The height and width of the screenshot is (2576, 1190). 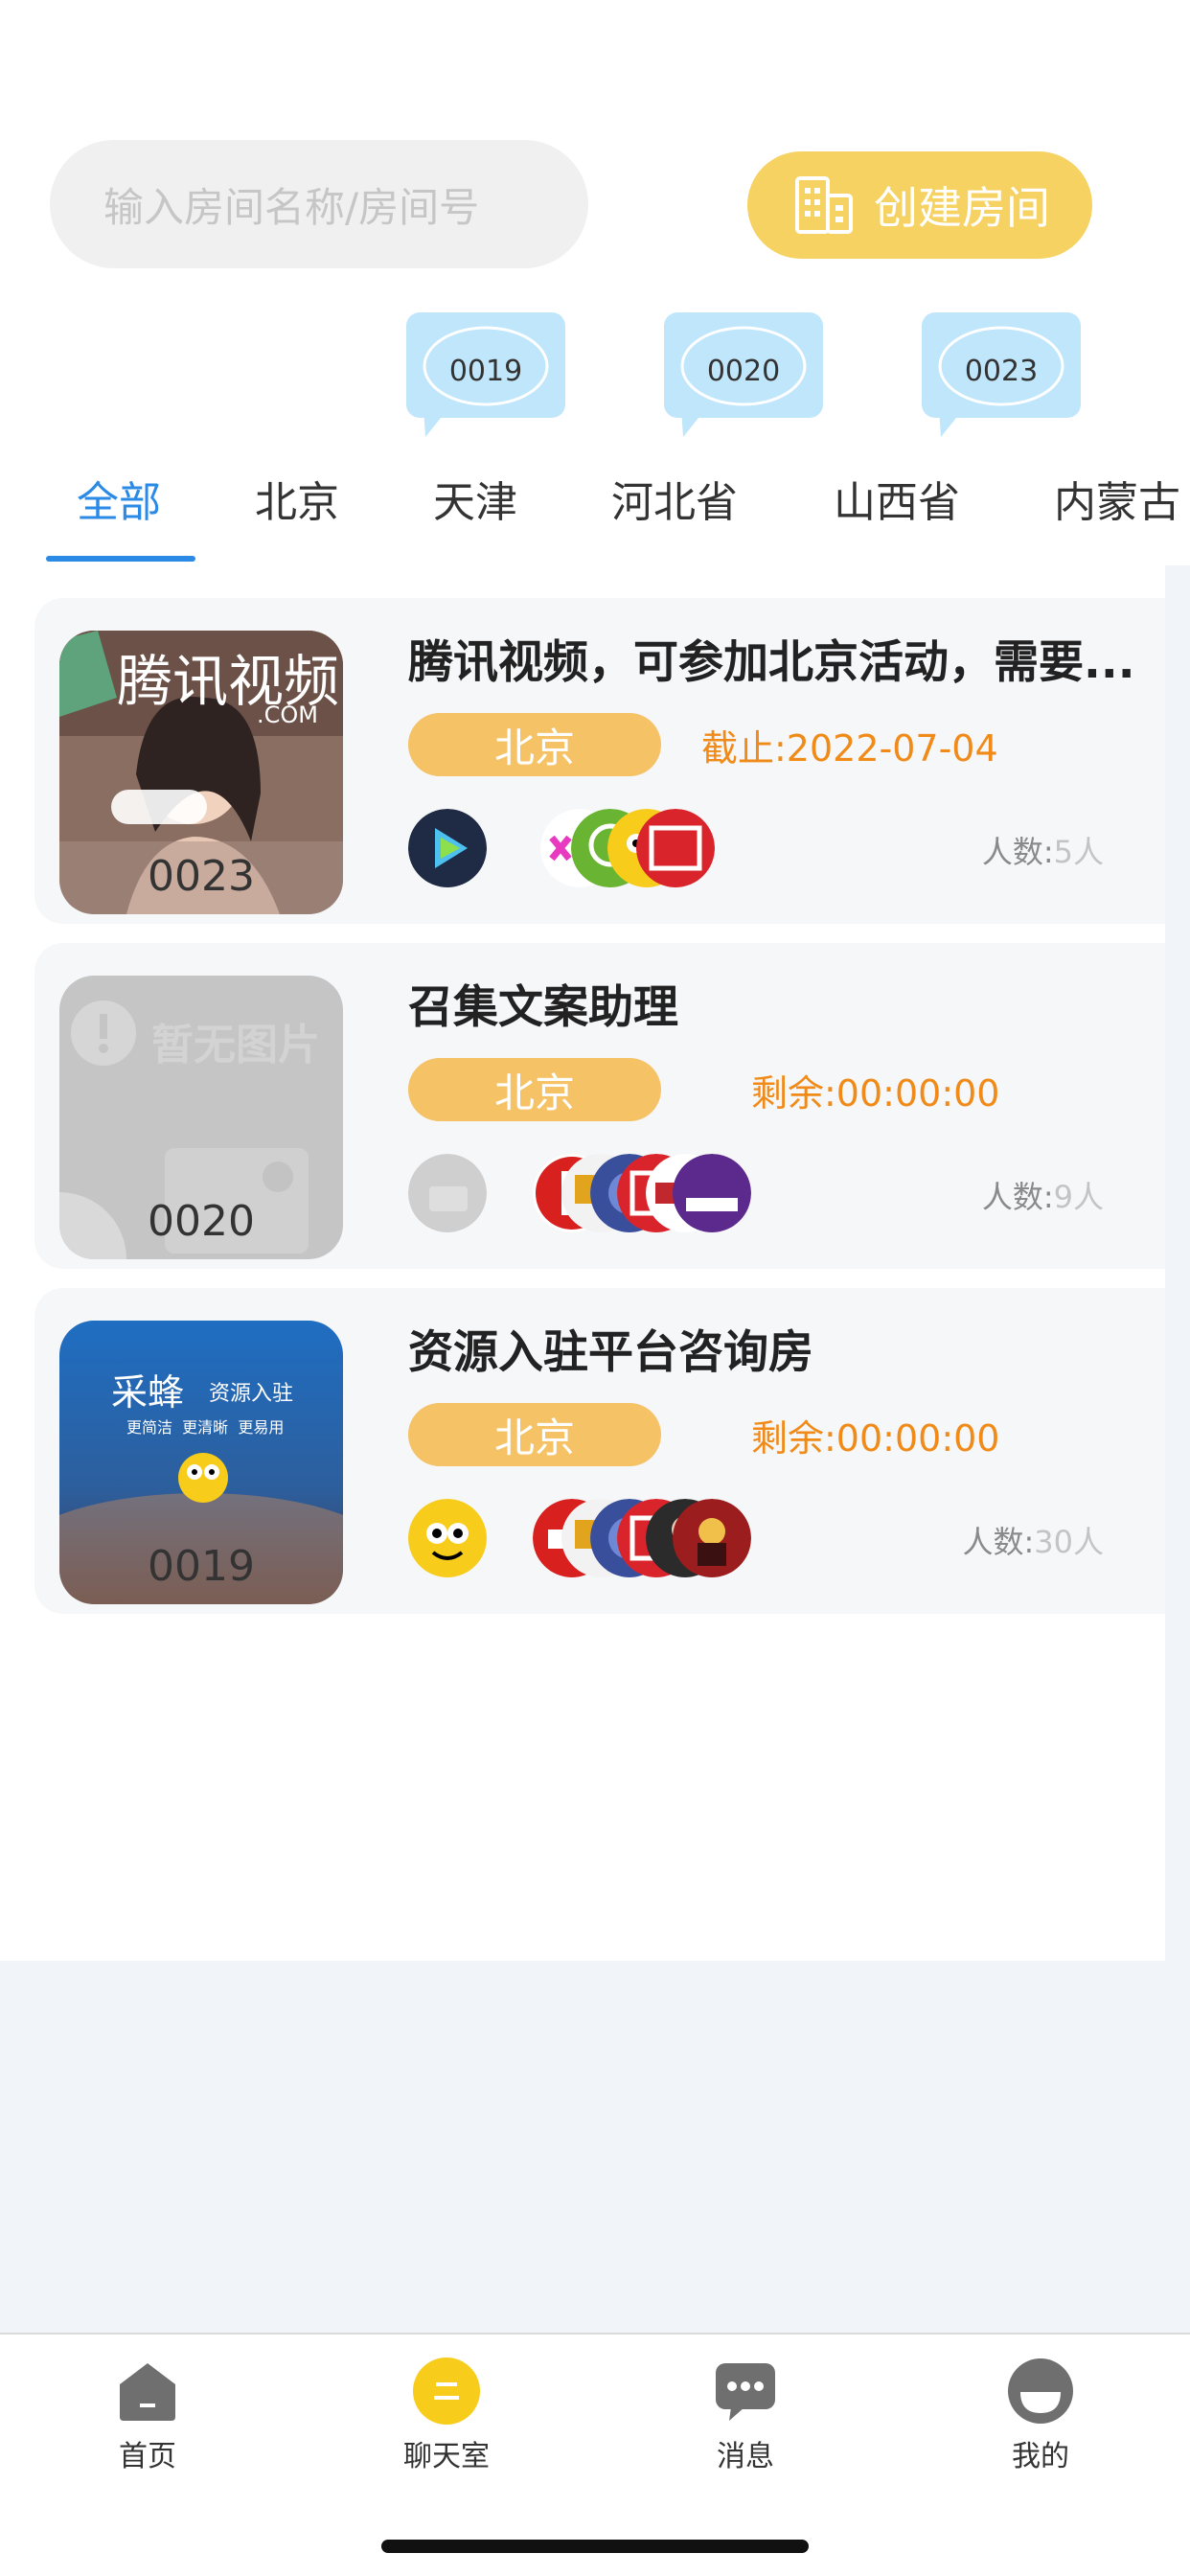 I want to click on bubble-code: 0020, so click(x=744, y=371).